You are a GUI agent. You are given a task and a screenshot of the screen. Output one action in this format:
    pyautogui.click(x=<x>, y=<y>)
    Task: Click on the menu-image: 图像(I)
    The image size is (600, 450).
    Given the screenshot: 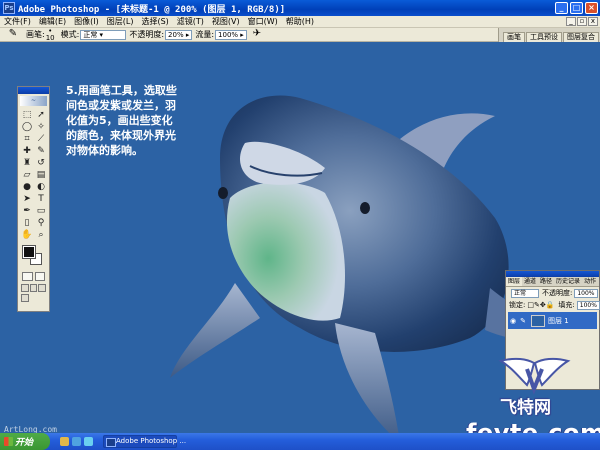 What is the action you would take?
    pyautogui.click(x=86, y=21)
    